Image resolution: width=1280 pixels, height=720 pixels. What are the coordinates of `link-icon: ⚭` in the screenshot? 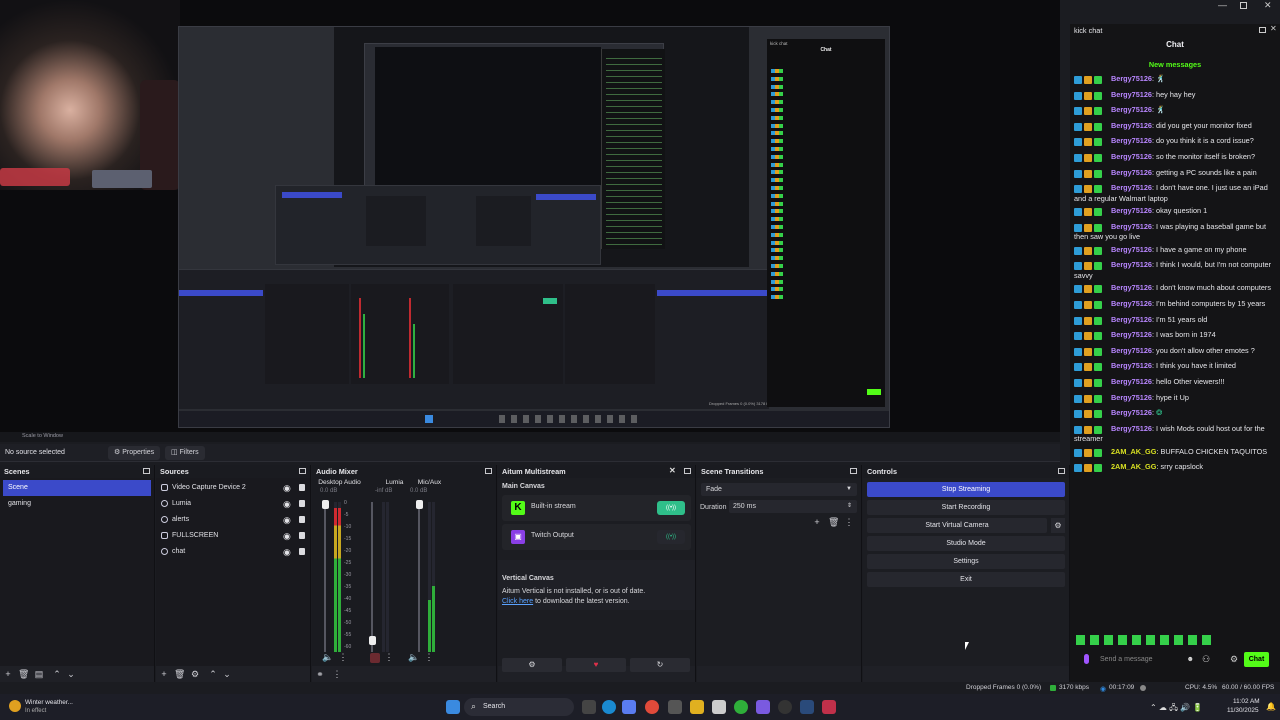 It's located at (320, 674).